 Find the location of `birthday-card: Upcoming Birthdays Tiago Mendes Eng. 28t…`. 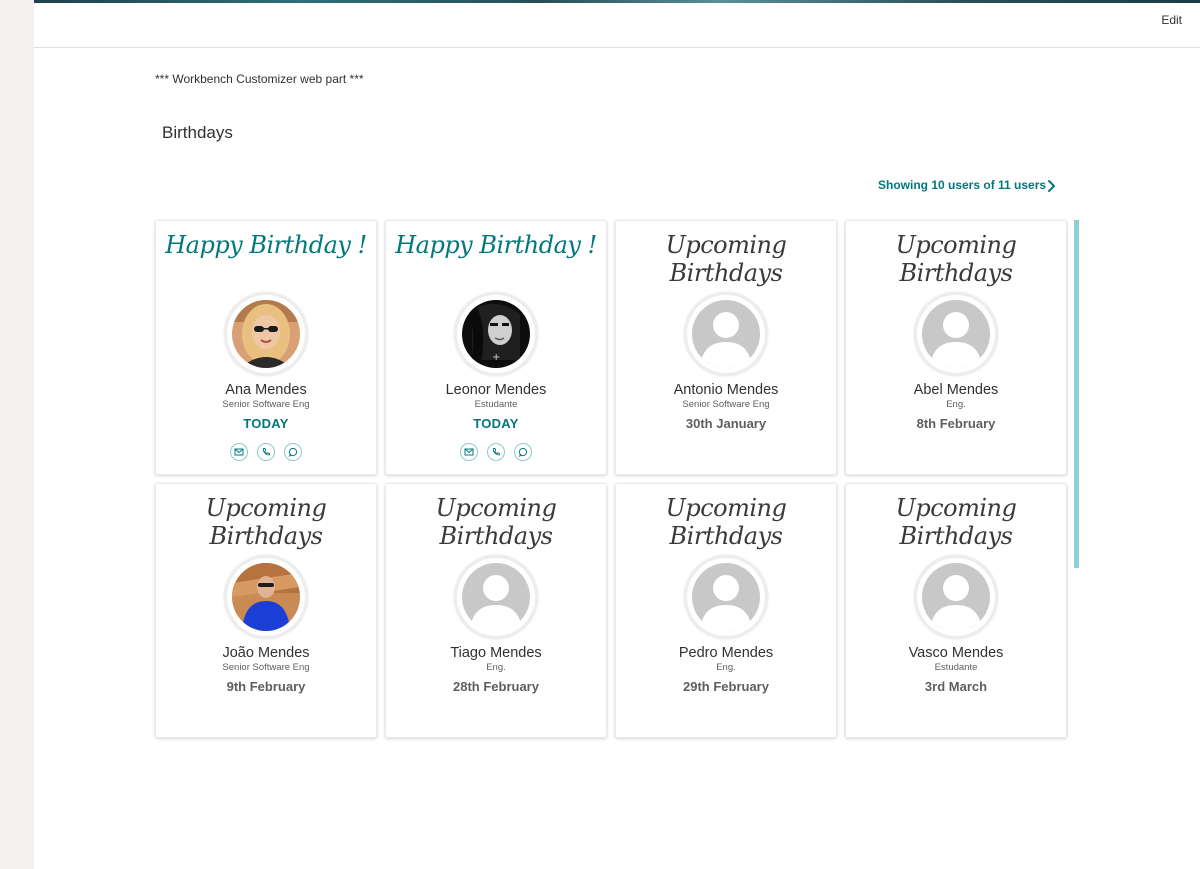

birthday-card: Upcoming Birthdays Tiago Mendes Eng. 28t… is located at coordinates (496, 610).